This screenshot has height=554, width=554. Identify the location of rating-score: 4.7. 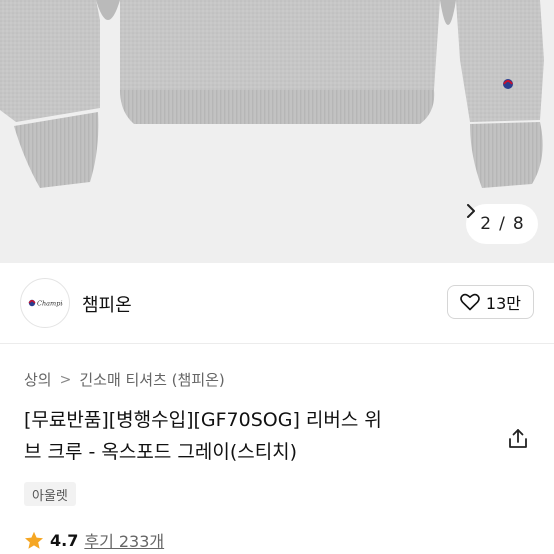
(64, 540).